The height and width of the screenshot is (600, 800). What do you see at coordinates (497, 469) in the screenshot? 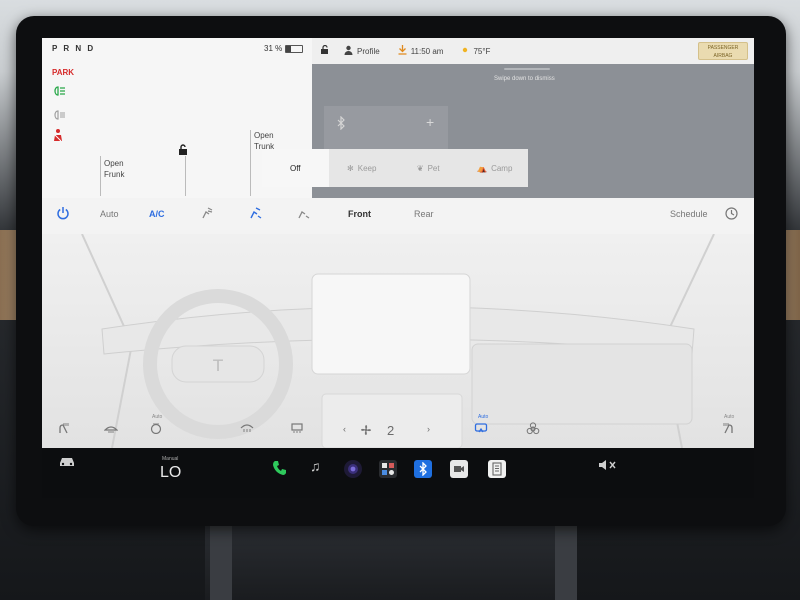
I see `manual-app-icon` at bounding box center [497, 469].